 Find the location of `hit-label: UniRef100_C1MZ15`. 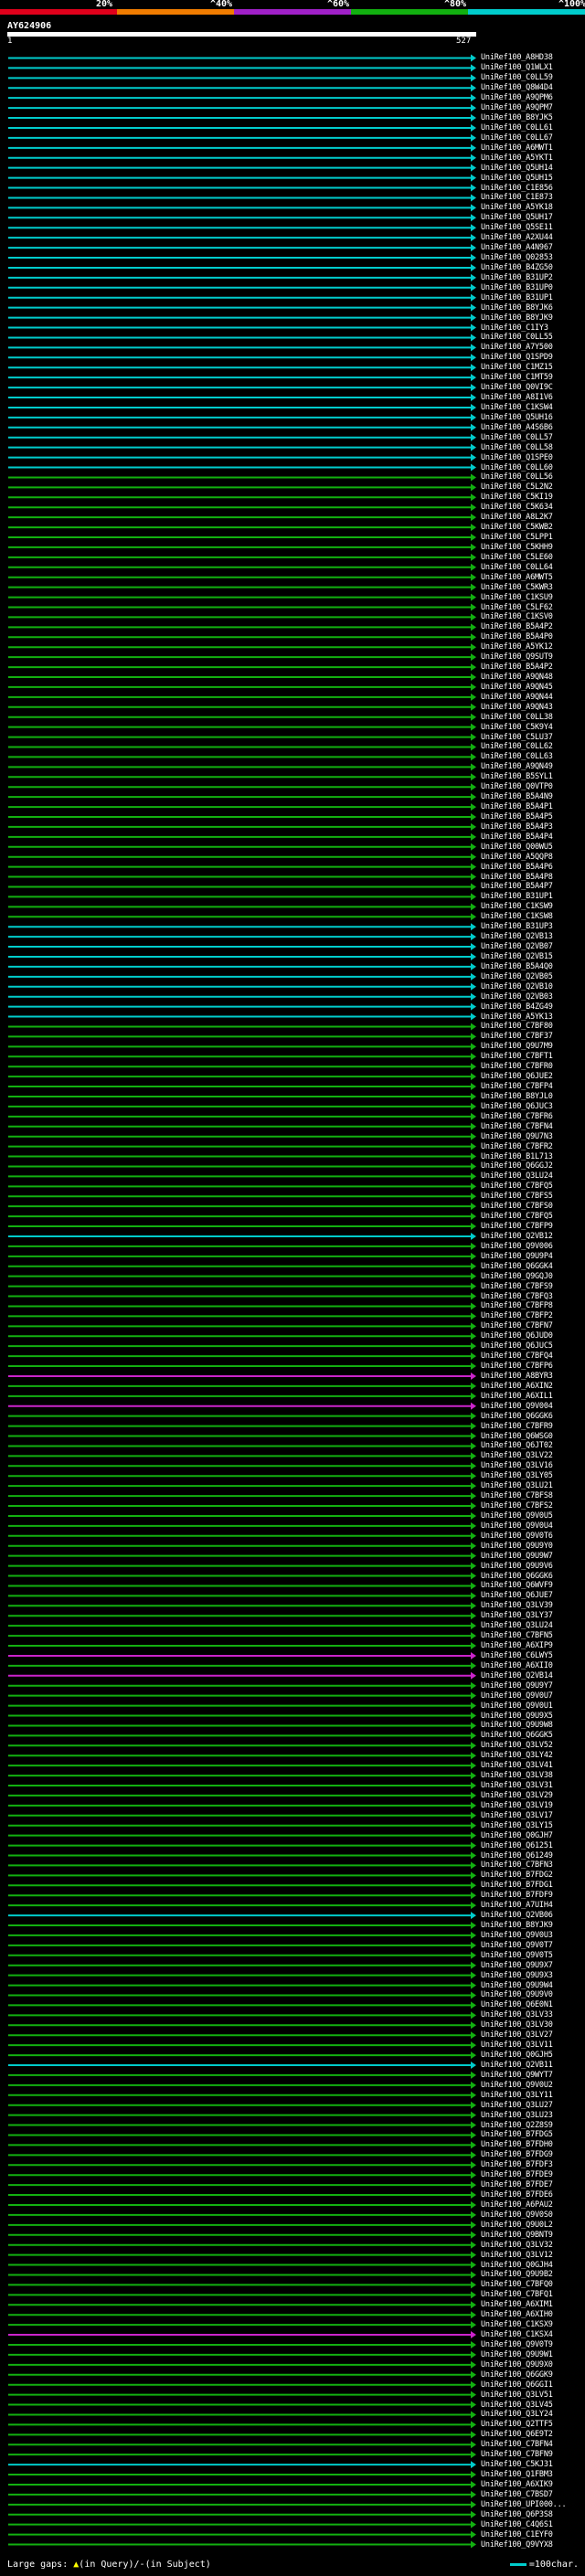

hit-label: UniRef100_C1MZ15 is located at coordinates (517, 368).